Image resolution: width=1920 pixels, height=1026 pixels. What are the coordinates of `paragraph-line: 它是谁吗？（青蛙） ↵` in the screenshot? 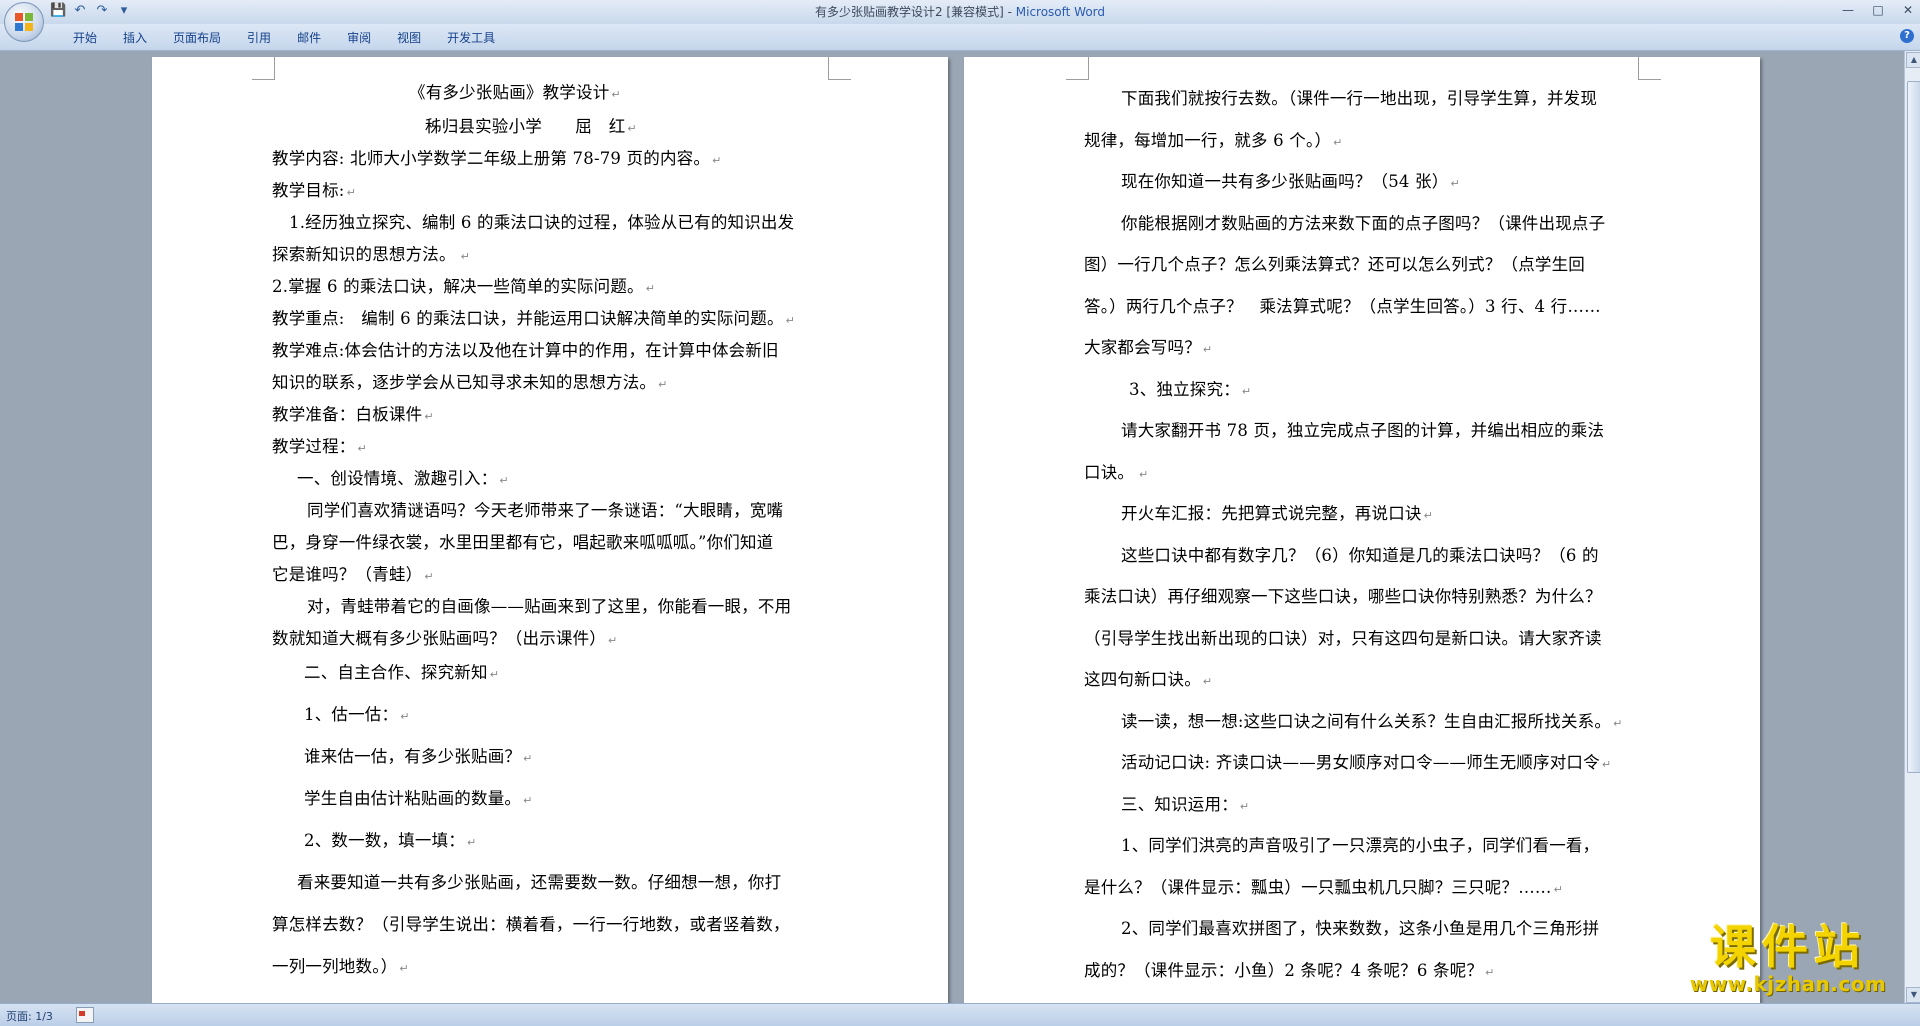 It's located at (353, 574).